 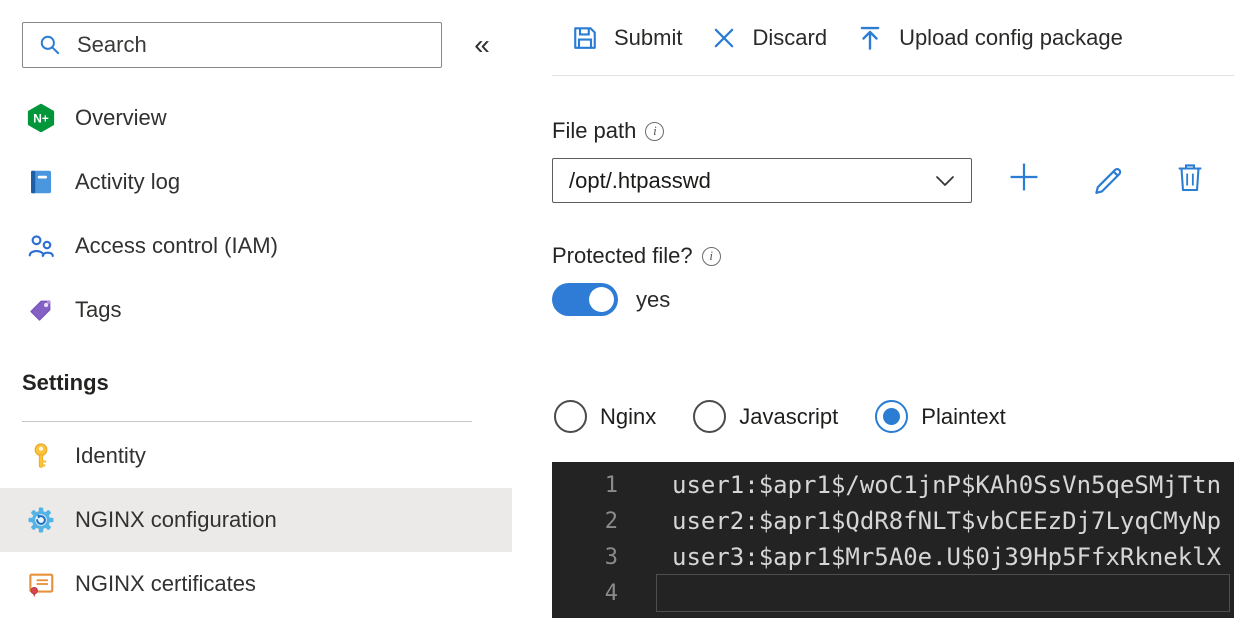 What do you see at coordinates (41, 455) in the screenshot?
I see `key-icon` at bounding box center [41, 455].